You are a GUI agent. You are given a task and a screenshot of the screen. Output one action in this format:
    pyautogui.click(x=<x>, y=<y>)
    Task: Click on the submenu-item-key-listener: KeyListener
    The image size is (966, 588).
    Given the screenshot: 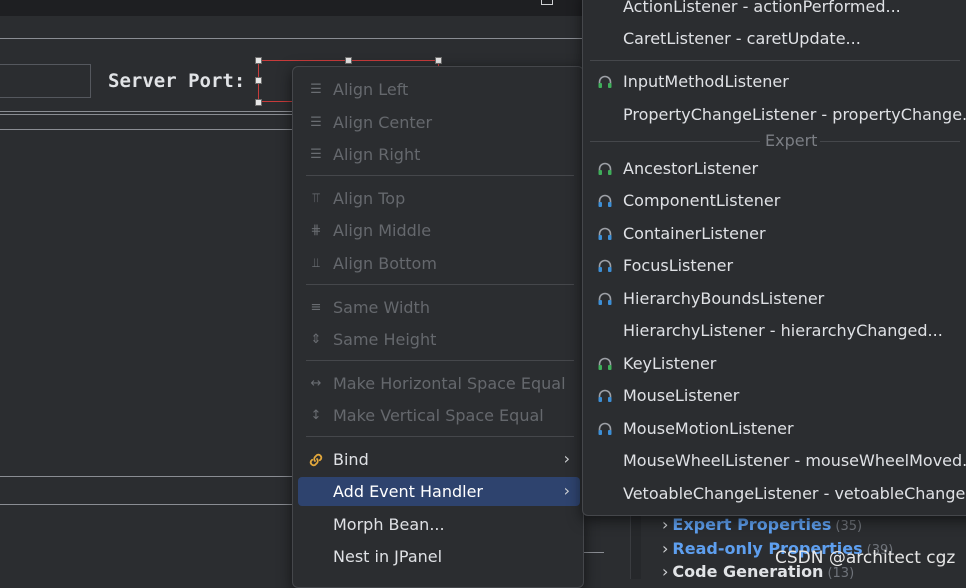 What is the action you would take?
    pyautogui.click(x=778, y=364)
    